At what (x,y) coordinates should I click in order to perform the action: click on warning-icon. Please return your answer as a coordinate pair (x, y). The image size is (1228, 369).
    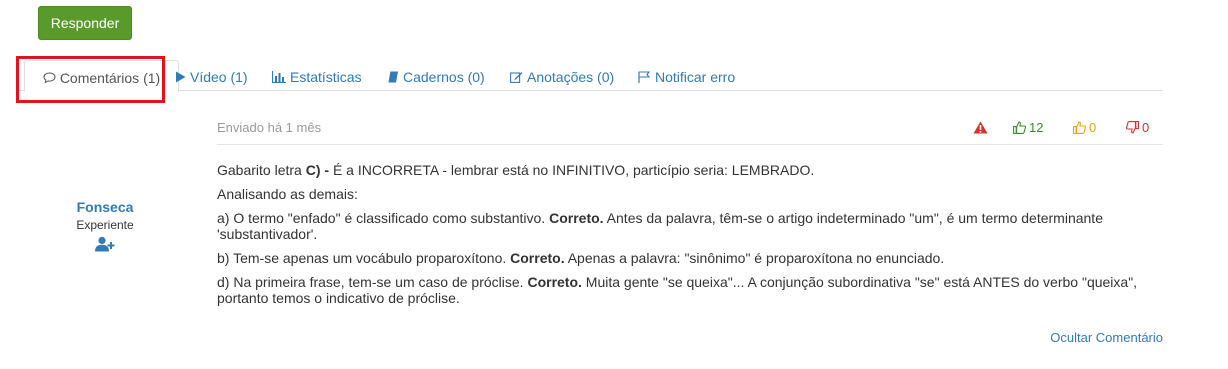
    Looking at the image, I should click on (980, 127).